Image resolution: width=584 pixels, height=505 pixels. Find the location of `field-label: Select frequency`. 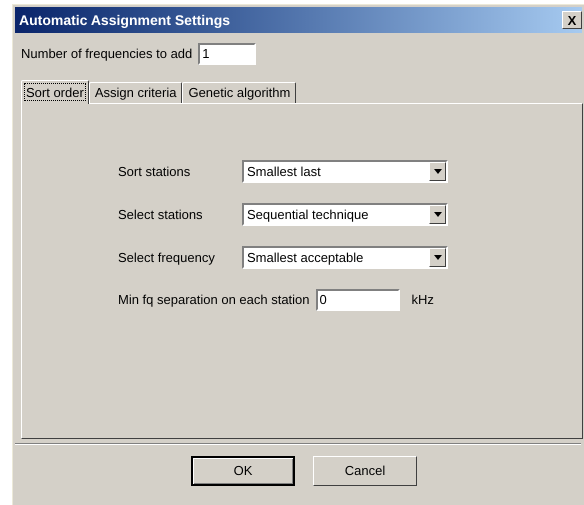

field-label: Select frequency is located at coordinates (167, 257).